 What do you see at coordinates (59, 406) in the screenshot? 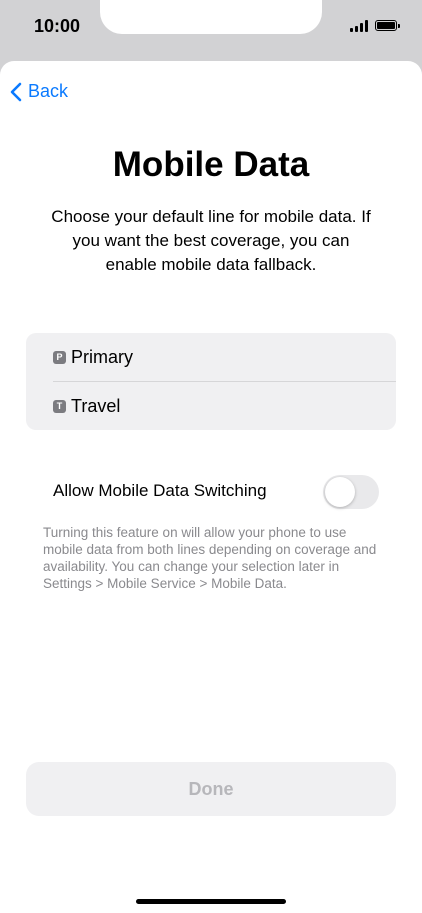
I see `line-badge-icon: T` at bounding box center [59, 406].